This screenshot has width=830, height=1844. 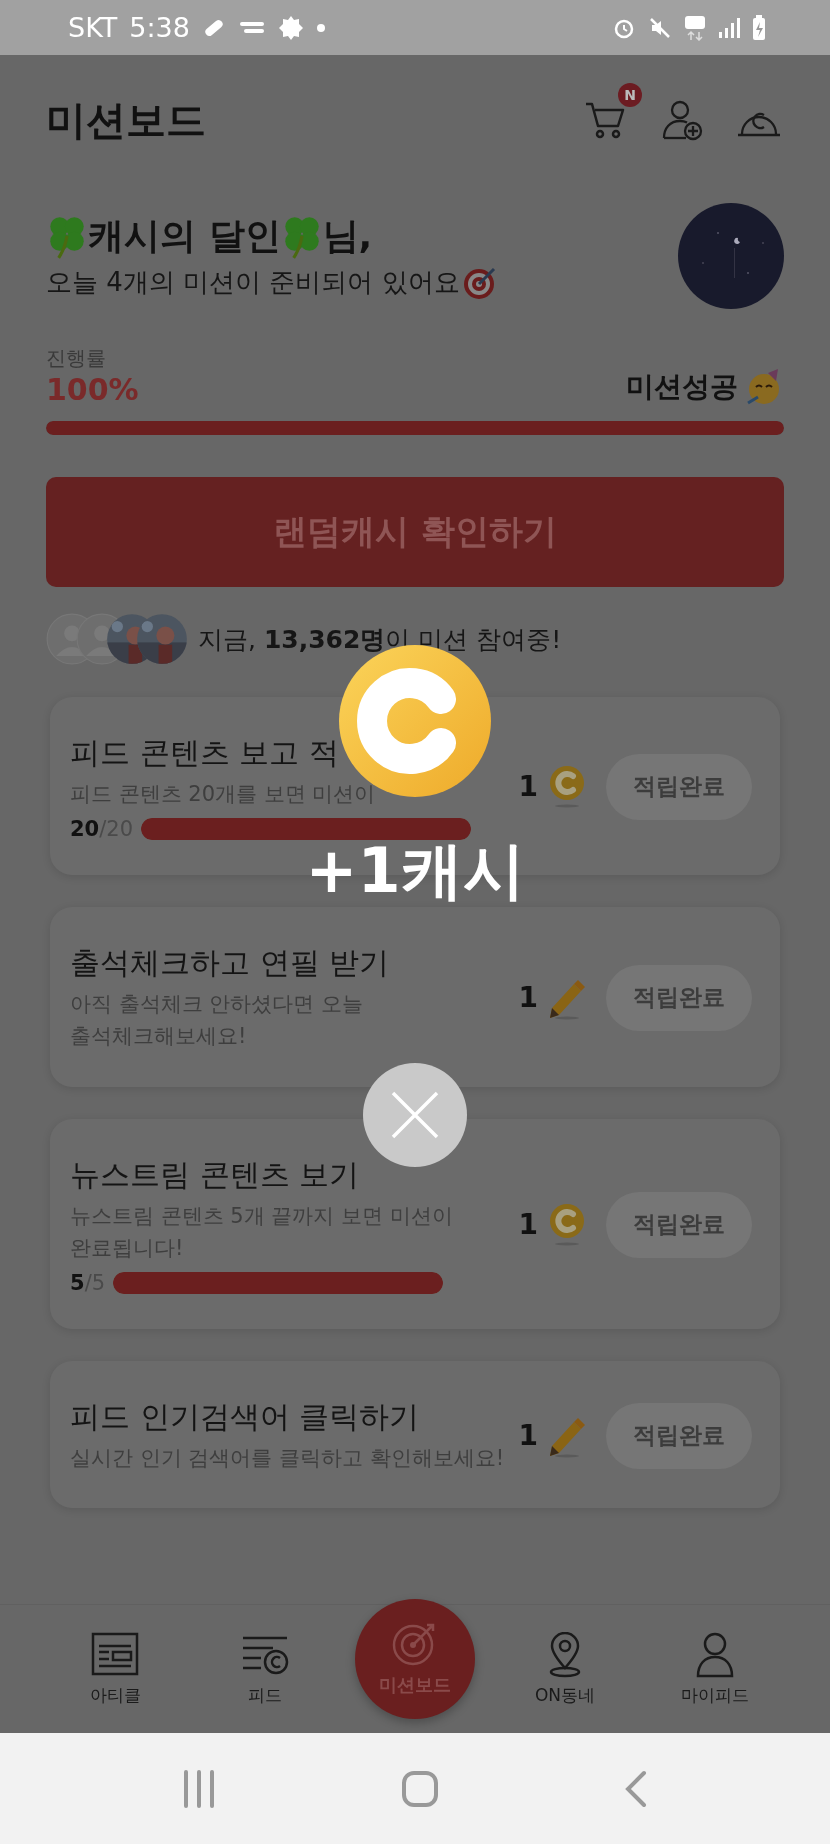 I want to click on network-icon, so click(x=695, y=27).